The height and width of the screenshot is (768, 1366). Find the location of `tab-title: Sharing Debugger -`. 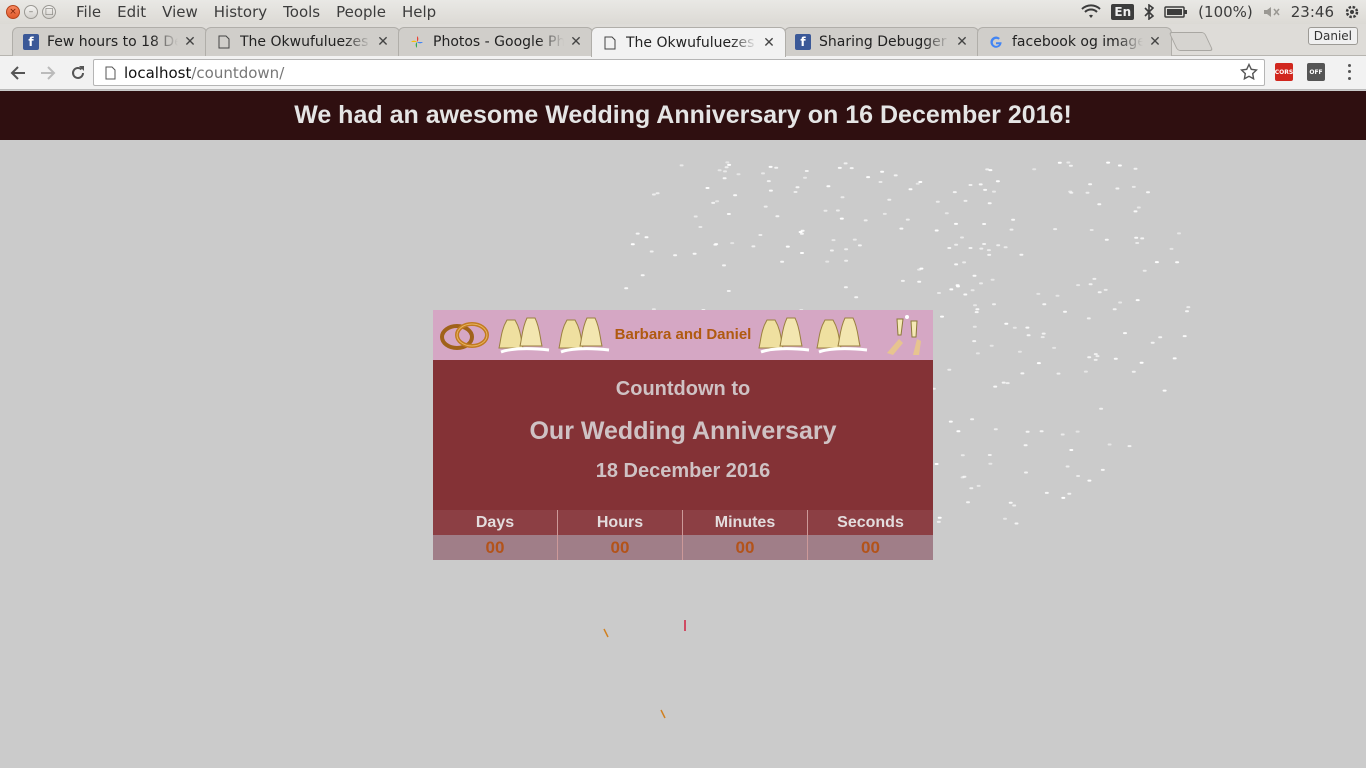

tab-title: Sharing Debugger - is located at coordinates (884, 42).